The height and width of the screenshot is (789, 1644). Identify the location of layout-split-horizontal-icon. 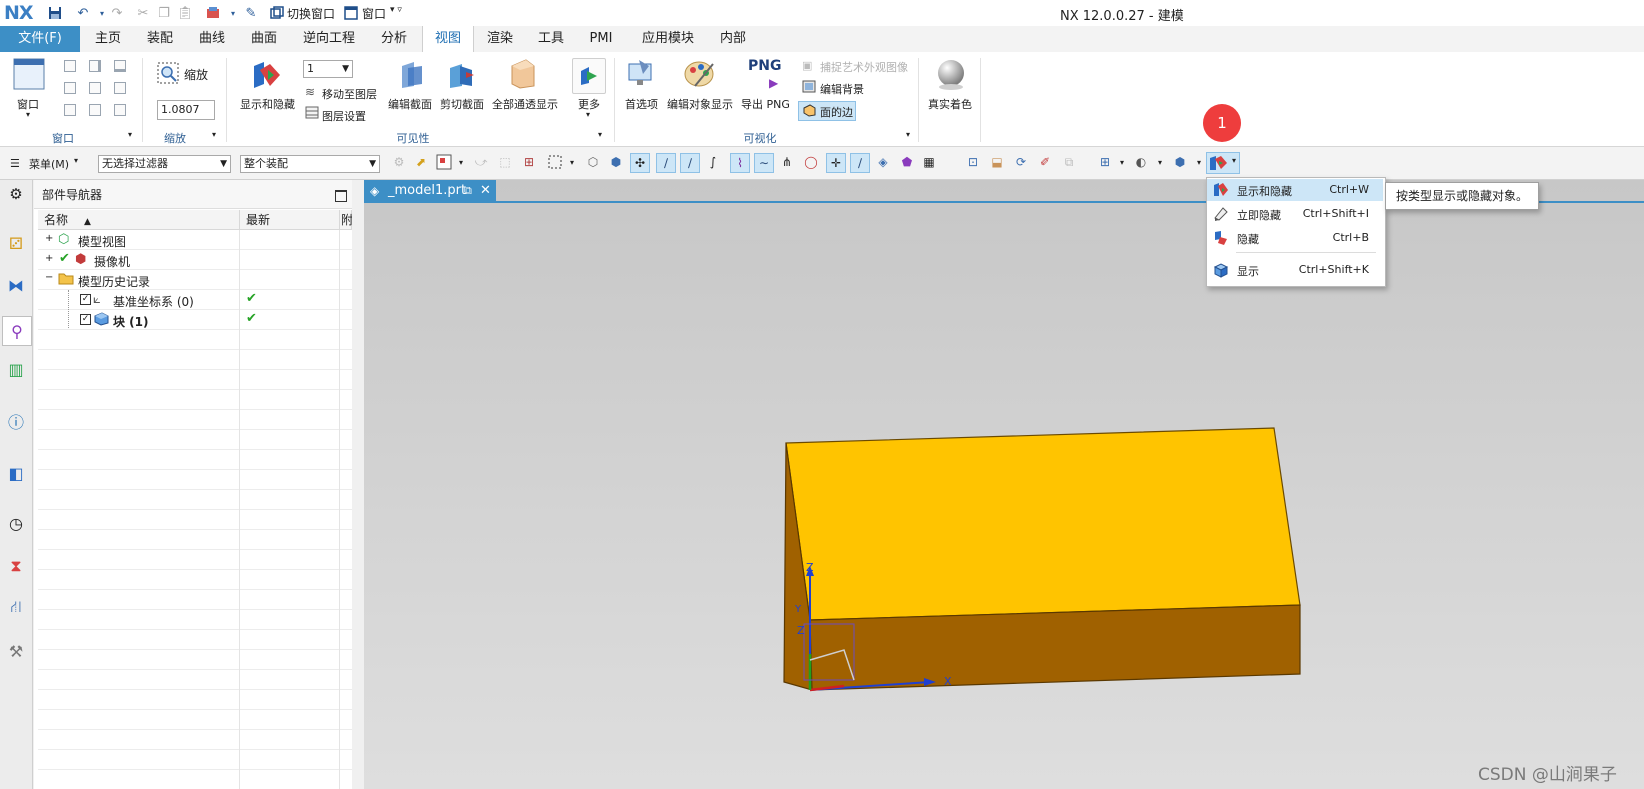
(120, 66).